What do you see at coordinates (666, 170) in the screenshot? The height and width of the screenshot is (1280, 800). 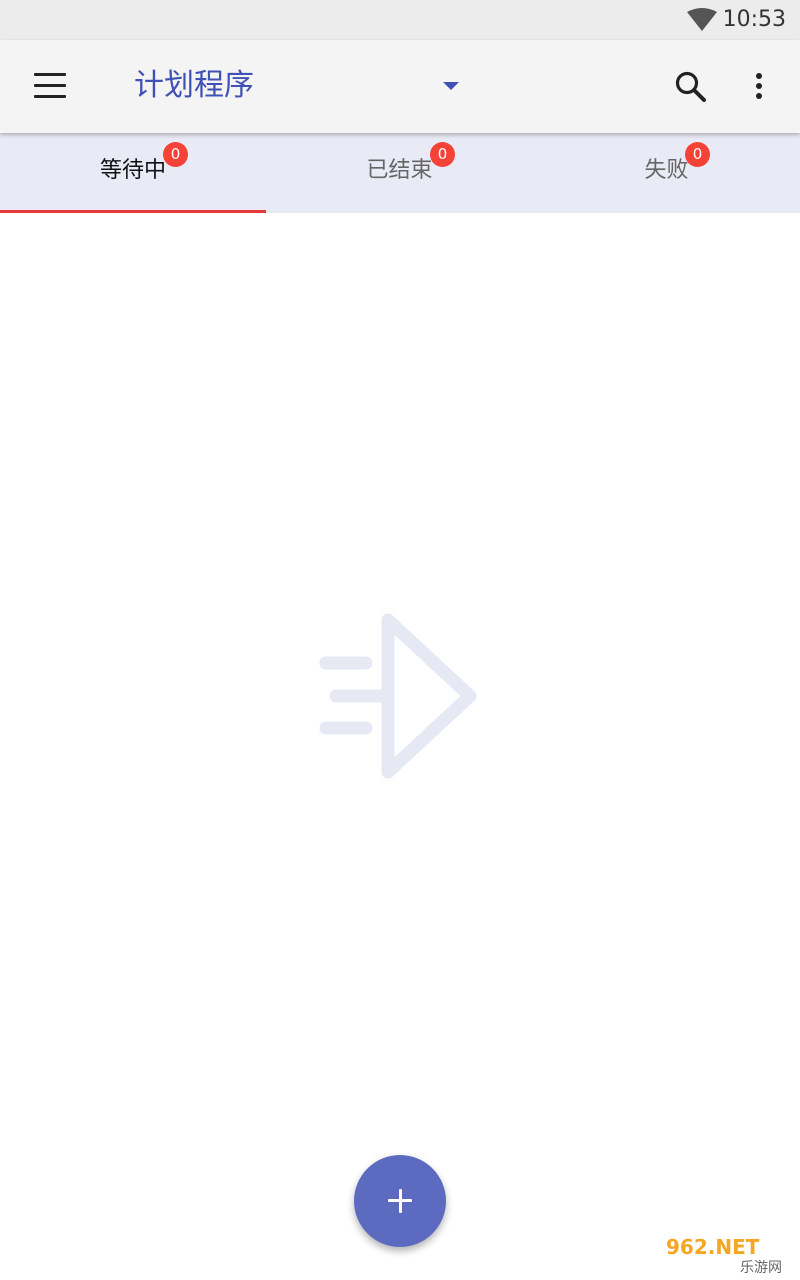 I see `tab-label: 失败` at bounding box center [666, 170].